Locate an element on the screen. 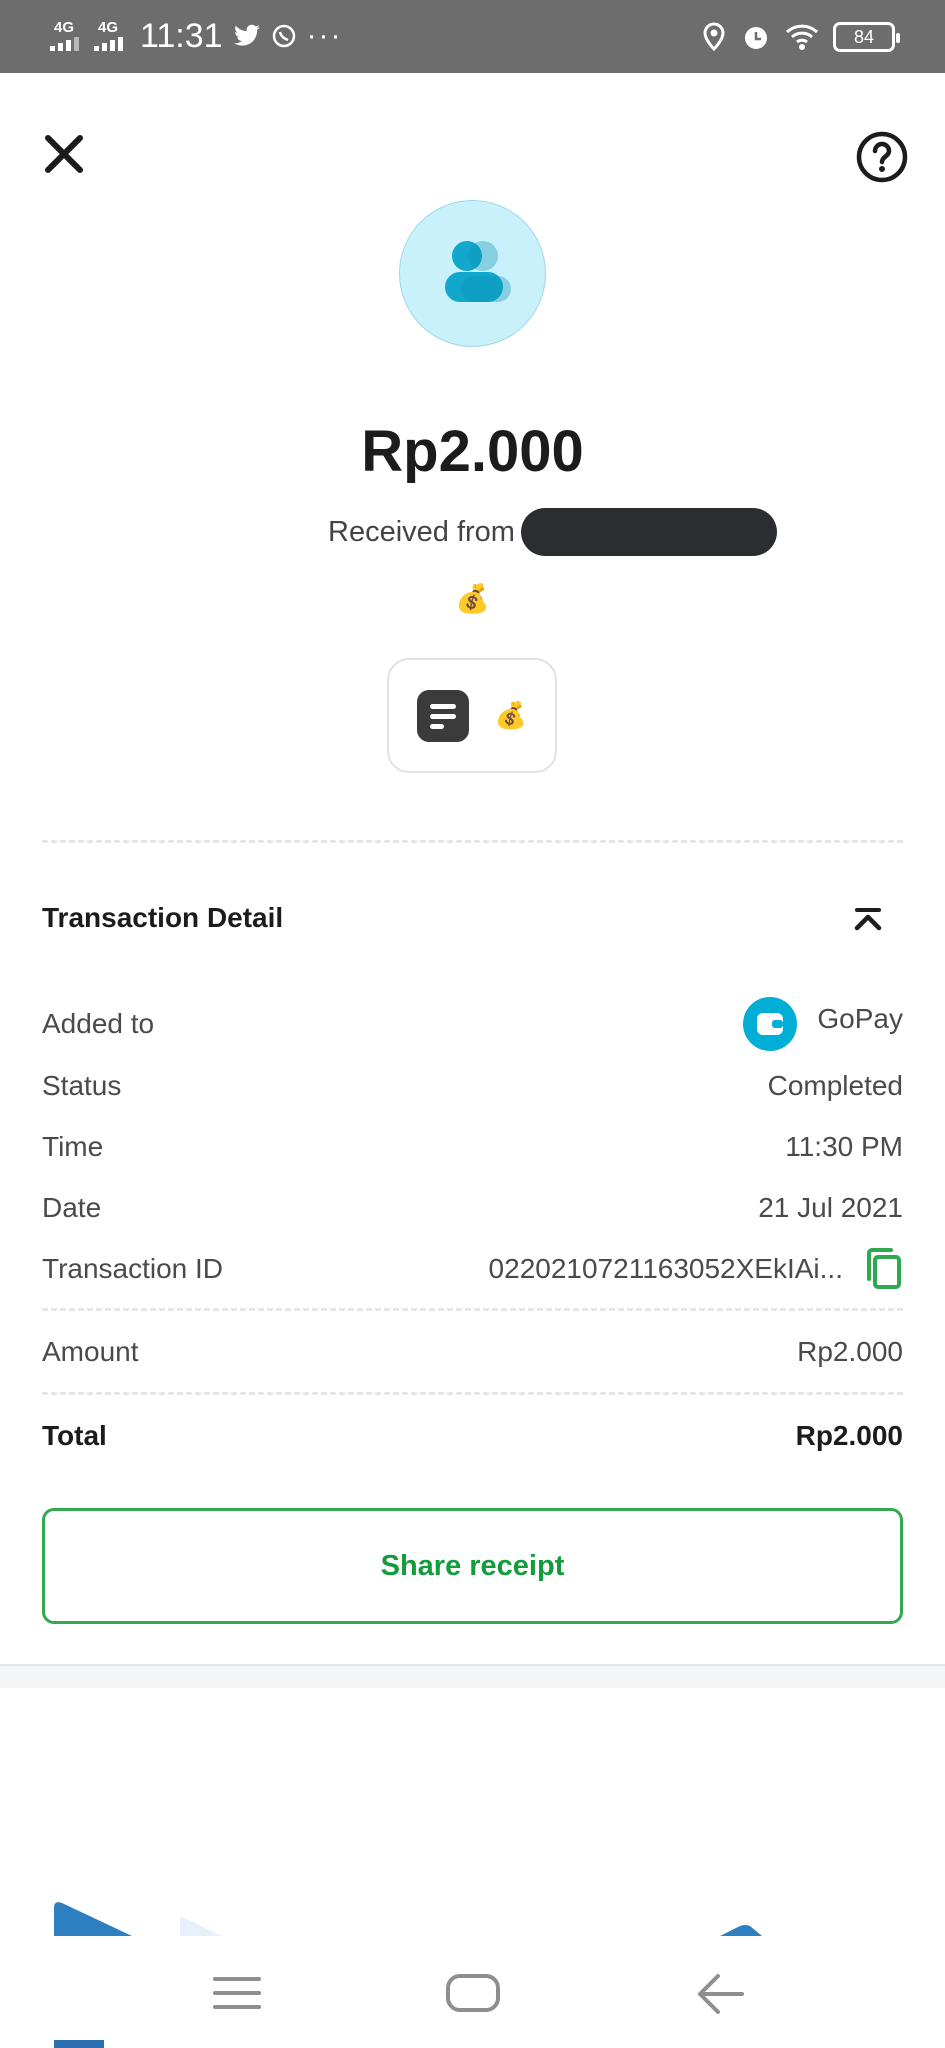 This screenshot has width=945, height=2048. received-from-label: Received from is located at coordinates (421, 531).